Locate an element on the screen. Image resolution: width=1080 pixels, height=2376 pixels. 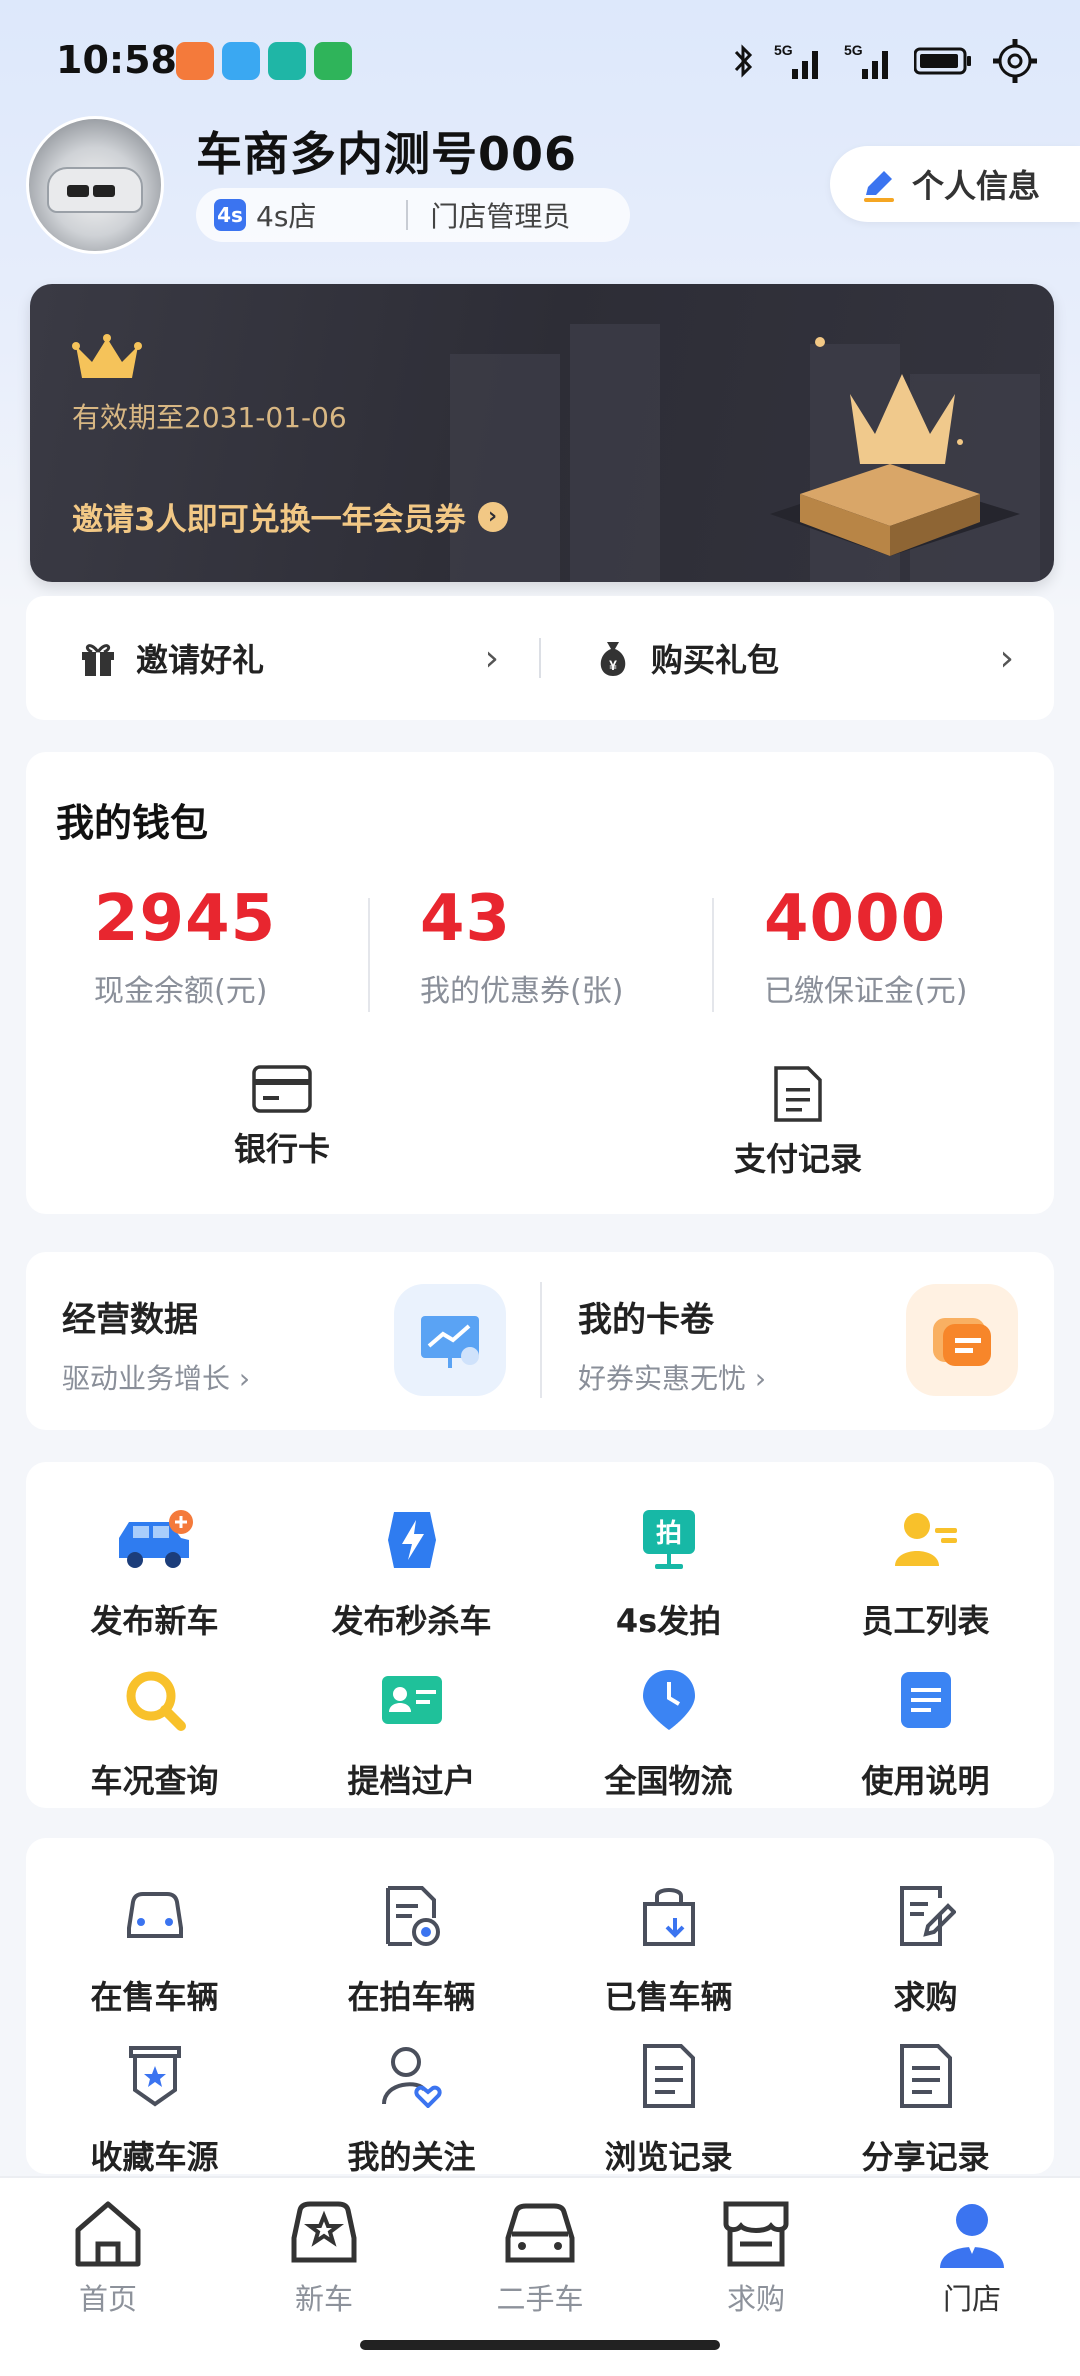
favorite-sources-label: 收藏车源 is located at coordinates (154, 2157).